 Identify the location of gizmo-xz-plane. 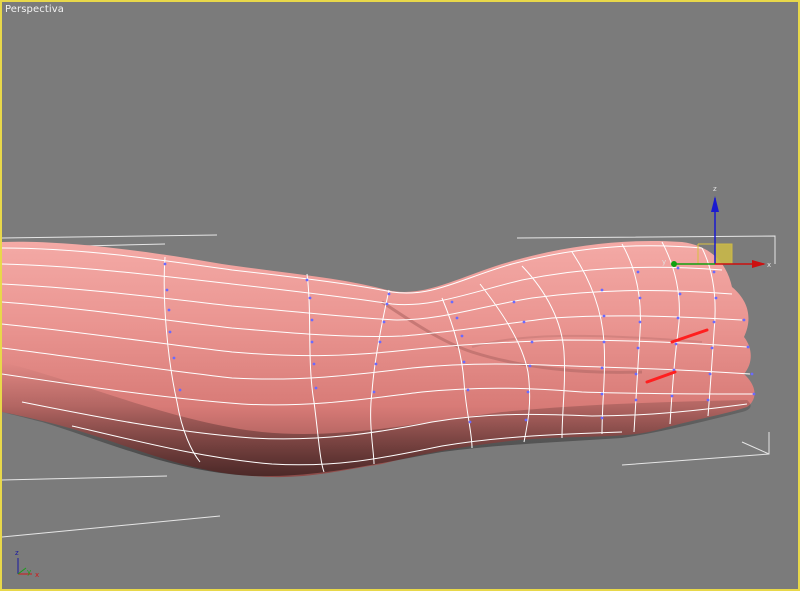
(723, 254).